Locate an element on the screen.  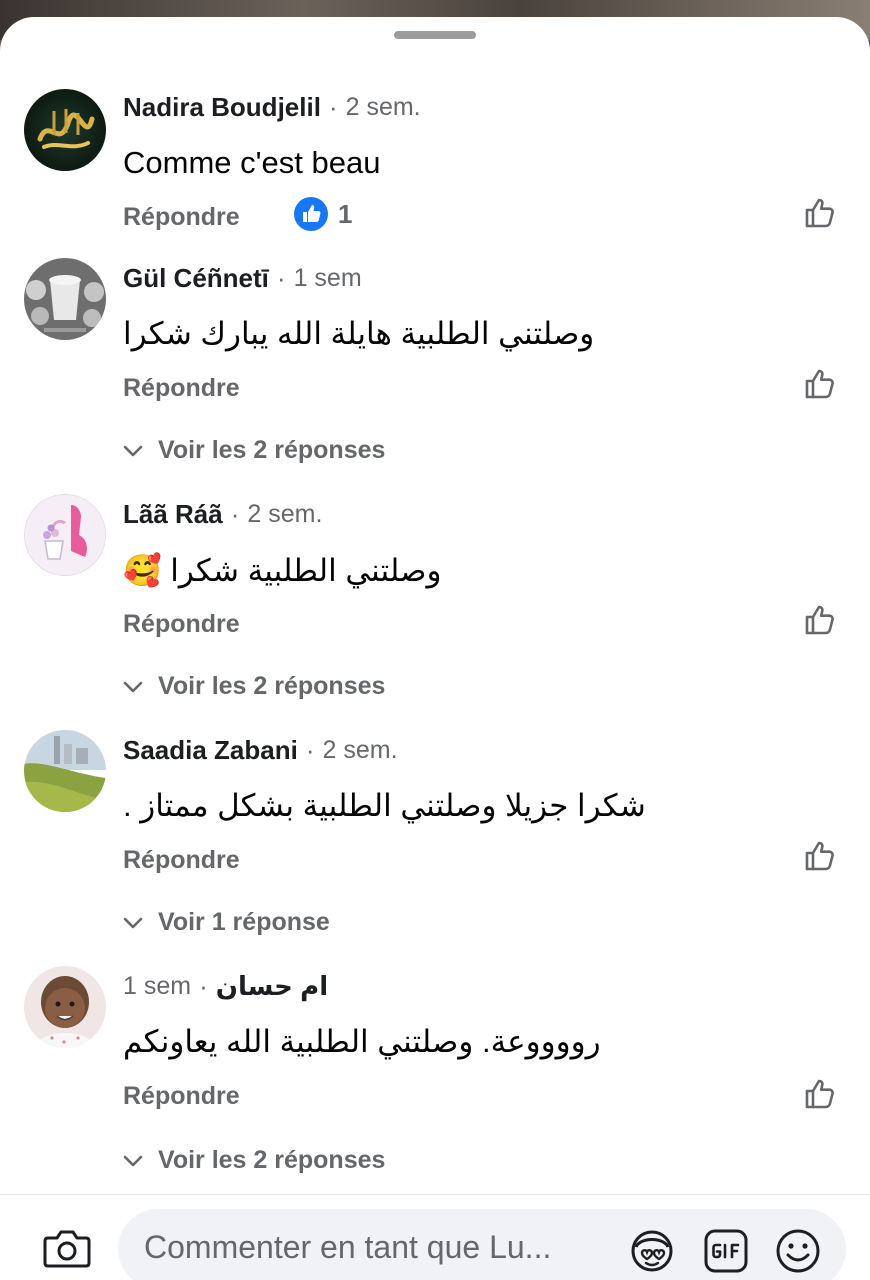
like-reaction-icon is located at coordinates (311, 214).